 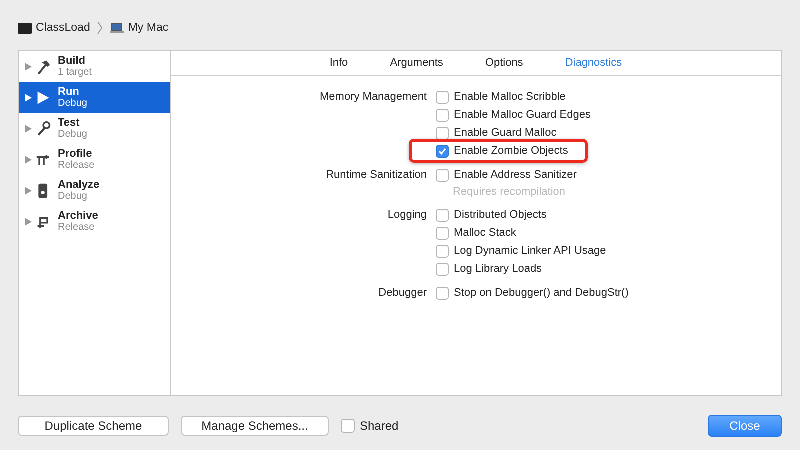 What do you see at coordinates (541, 293) in the screenshot?
I see `option-label: Stop on Debugger() and DebugStr()` at bounding box center [541, 293].